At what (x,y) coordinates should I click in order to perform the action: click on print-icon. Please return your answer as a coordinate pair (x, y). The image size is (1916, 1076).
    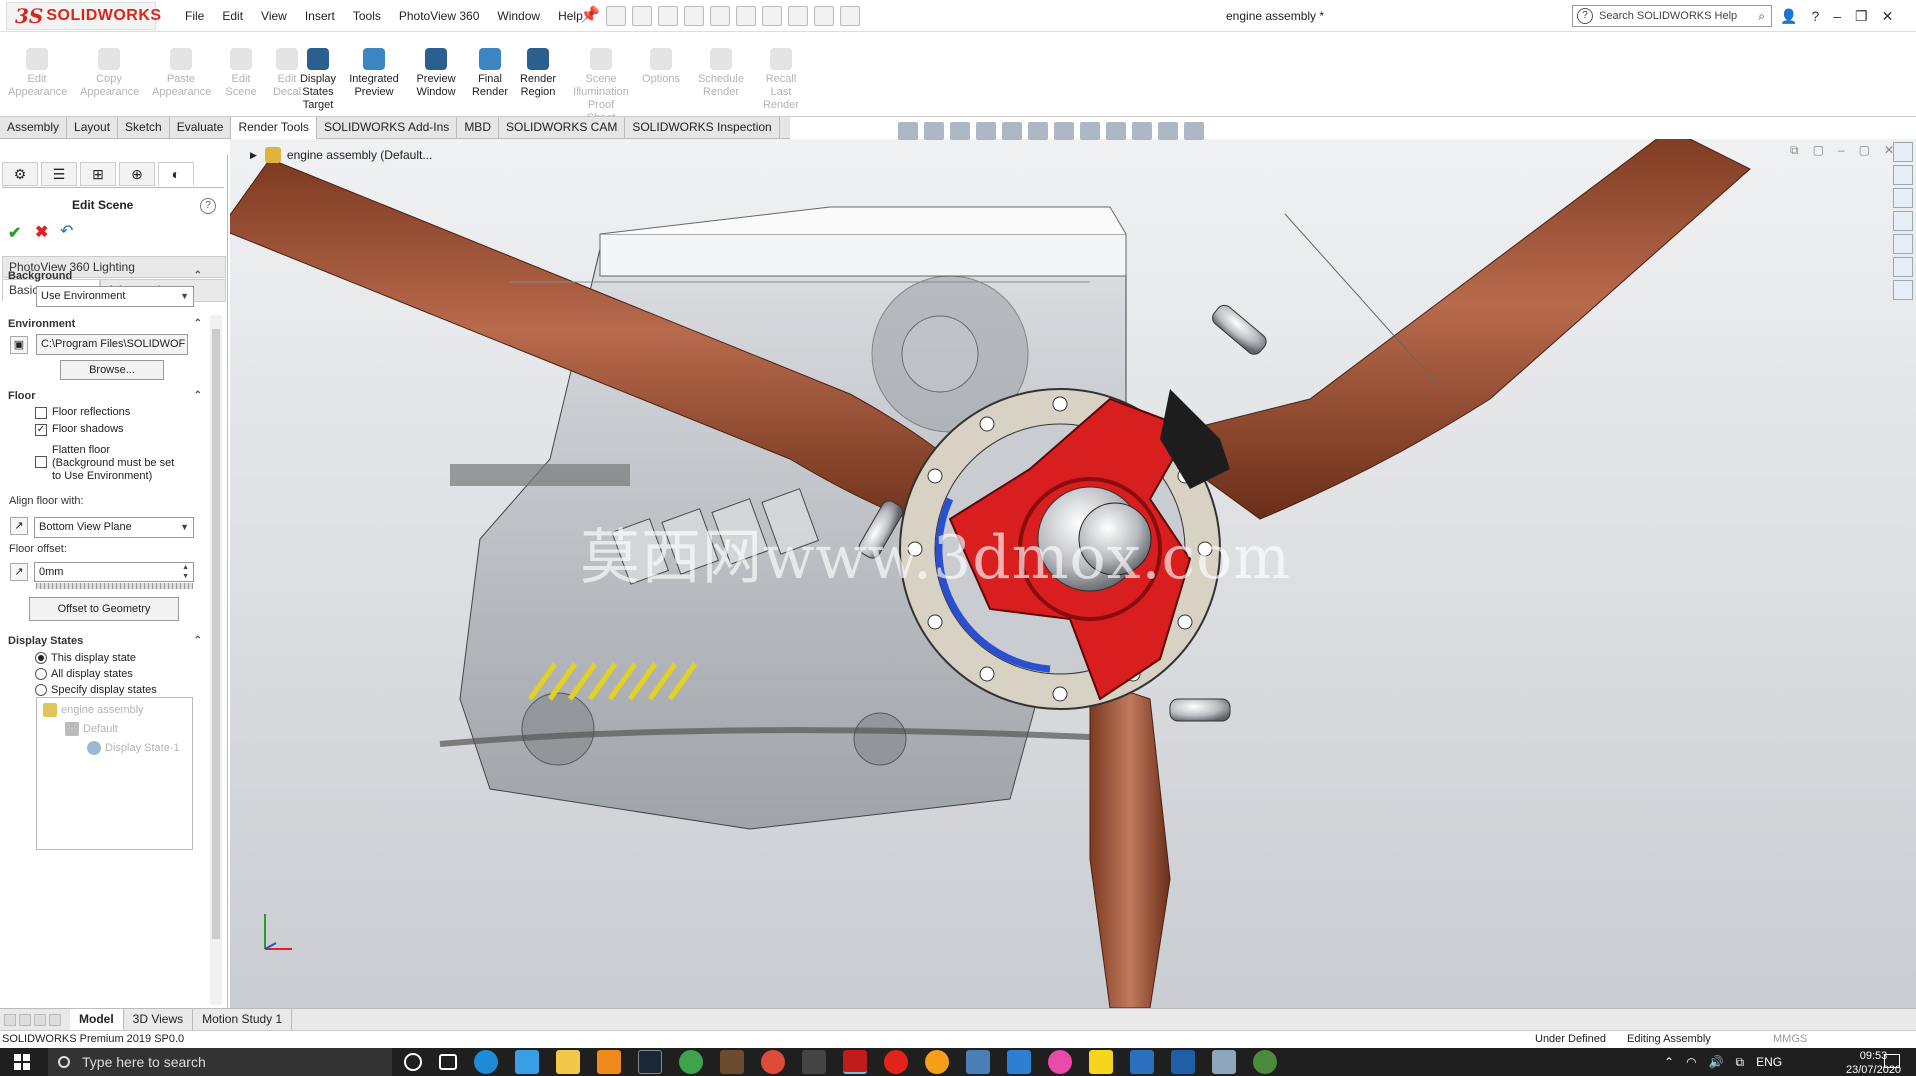
    Looking at the image, I should click on (720, 16).